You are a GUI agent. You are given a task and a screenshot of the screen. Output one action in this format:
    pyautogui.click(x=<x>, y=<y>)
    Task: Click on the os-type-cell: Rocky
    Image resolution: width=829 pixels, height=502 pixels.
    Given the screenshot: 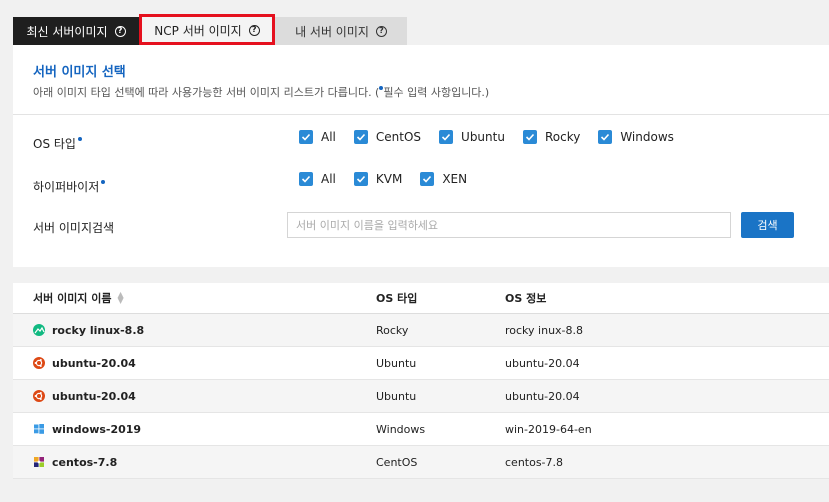 What is the action you would take?
    pyautogui.click(x=392, y=330)
    